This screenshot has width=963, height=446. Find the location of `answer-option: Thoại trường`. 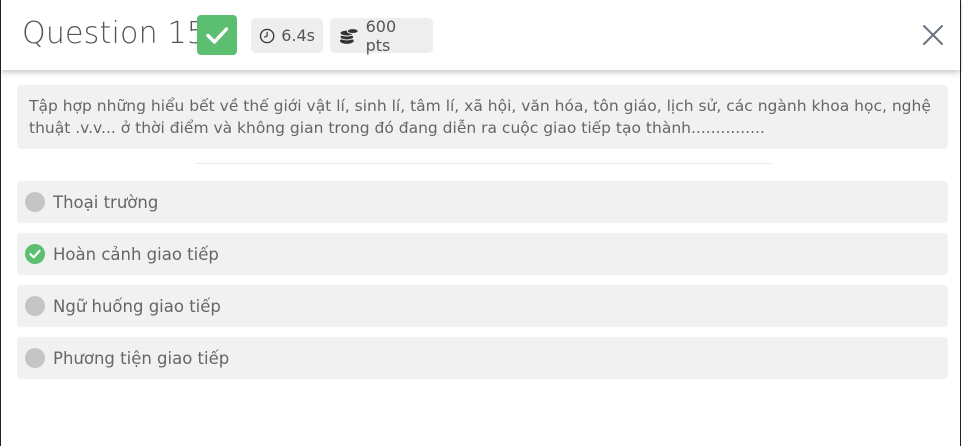

answer-option: Thoại trường is located at coordinates (482, 202).